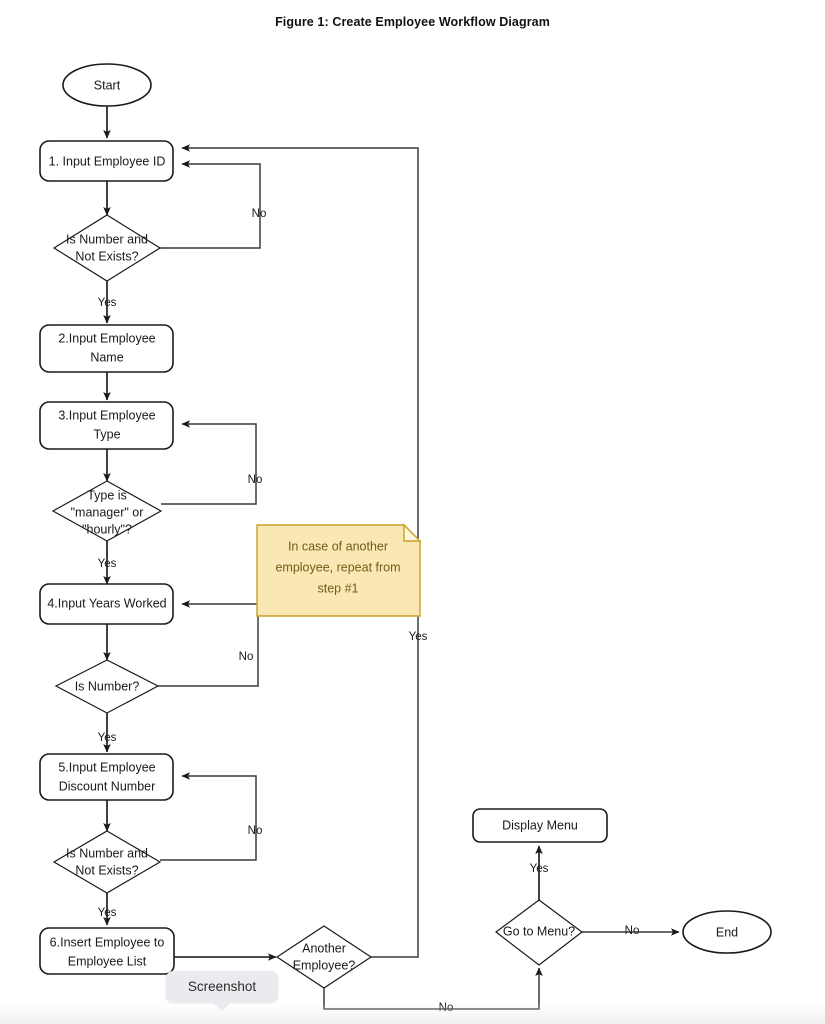  Describe the element at coordinates (412, 1014) in the screenshot. I see `page-bottom-fade` at that location.